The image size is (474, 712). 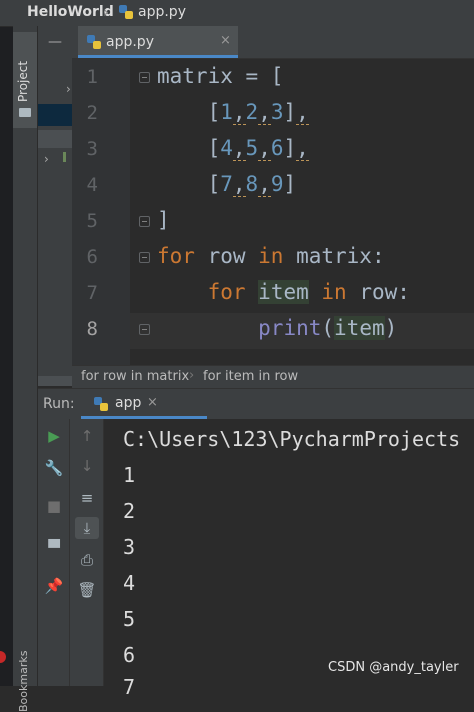 What do you see at coordinates (87, 528) in the screenshot?
I see `scroll-to-end-icon: ⤓` at bounding box center [87, 528].